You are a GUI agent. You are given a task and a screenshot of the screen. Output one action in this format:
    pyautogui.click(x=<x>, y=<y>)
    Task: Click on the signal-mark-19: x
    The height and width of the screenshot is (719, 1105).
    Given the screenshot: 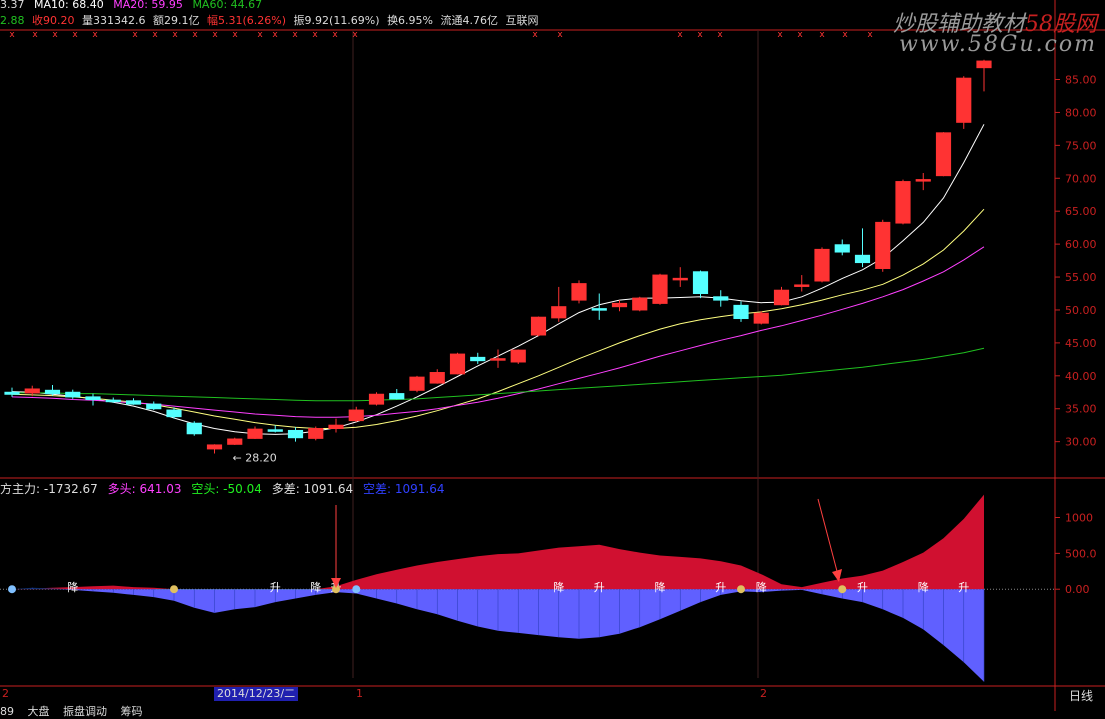 What is the action you would take?
    pyautogui.click(x=680, y=35)
    